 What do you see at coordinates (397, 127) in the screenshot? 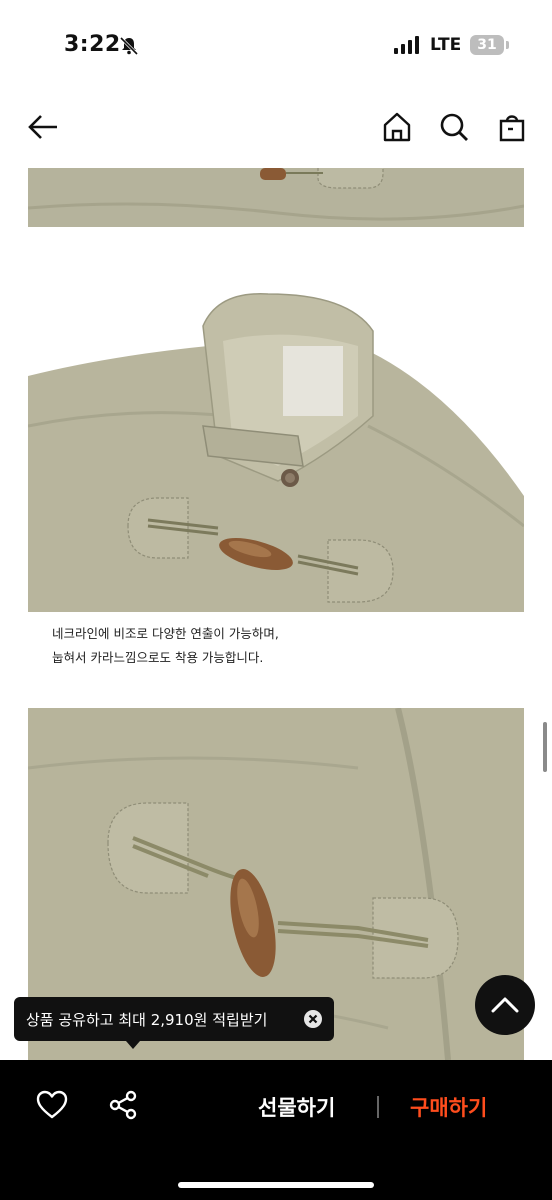
I see `home-icon` at bounding box center [397, 127].